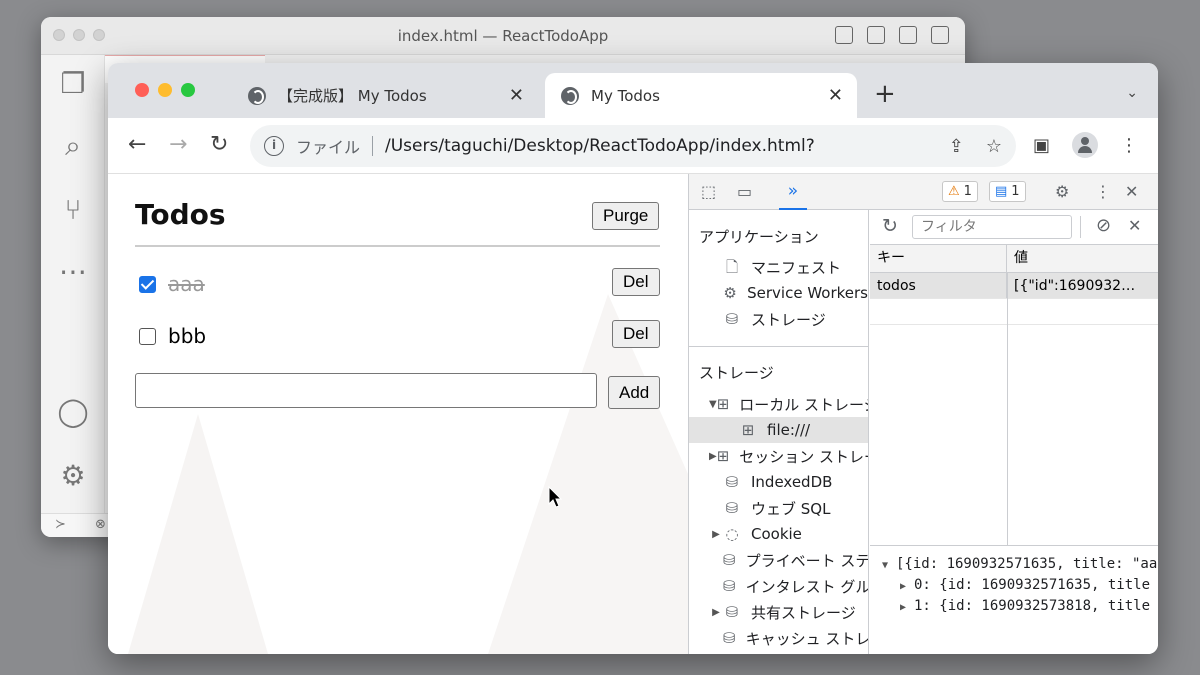  What do you see at coordinates (1014, 585) in the screenshot?
I see `preview-line: ▶ 0: {id: 1690932571635, title` at bounding box center [1014, 585].